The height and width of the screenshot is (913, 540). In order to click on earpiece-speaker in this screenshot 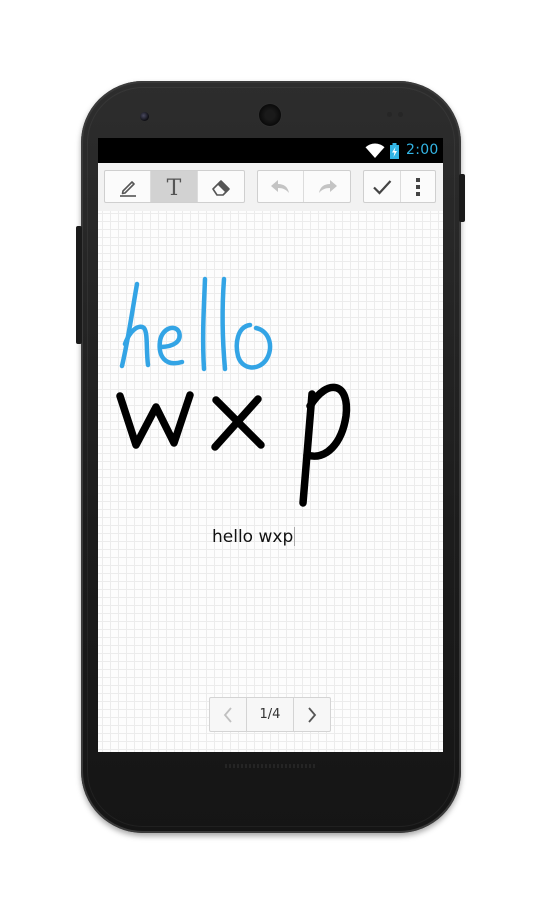, I will do `click(270, 115)`.